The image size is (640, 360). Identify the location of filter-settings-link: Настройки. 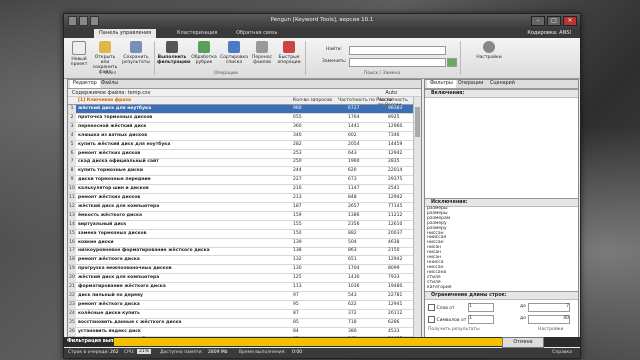
(550, 329).